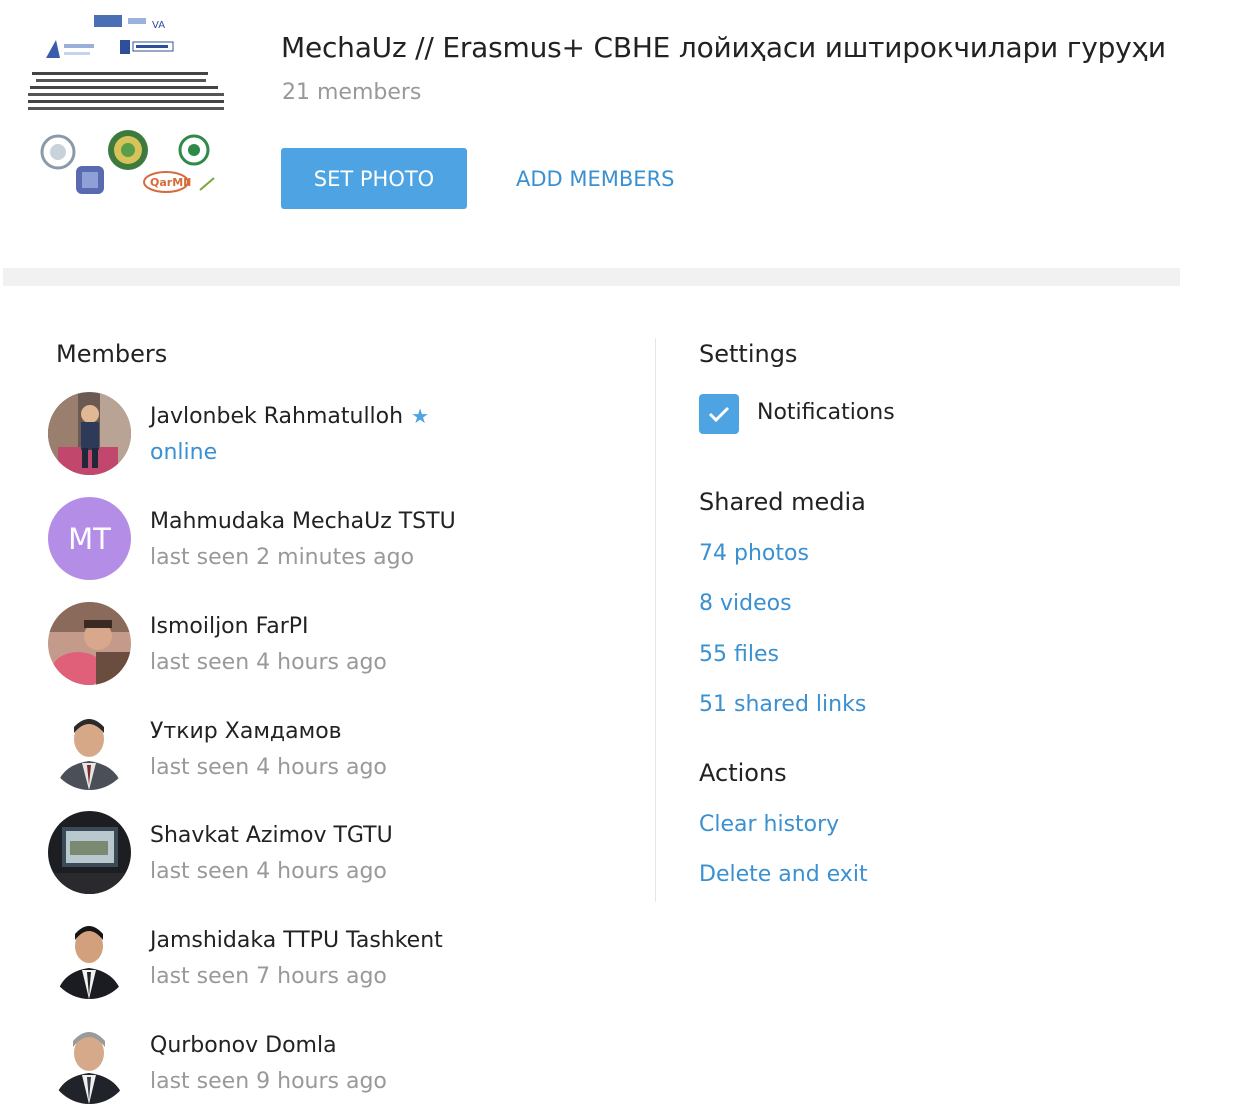  I want to click on member-name: Shavkat Azimov TGTU, so click(271, 835).